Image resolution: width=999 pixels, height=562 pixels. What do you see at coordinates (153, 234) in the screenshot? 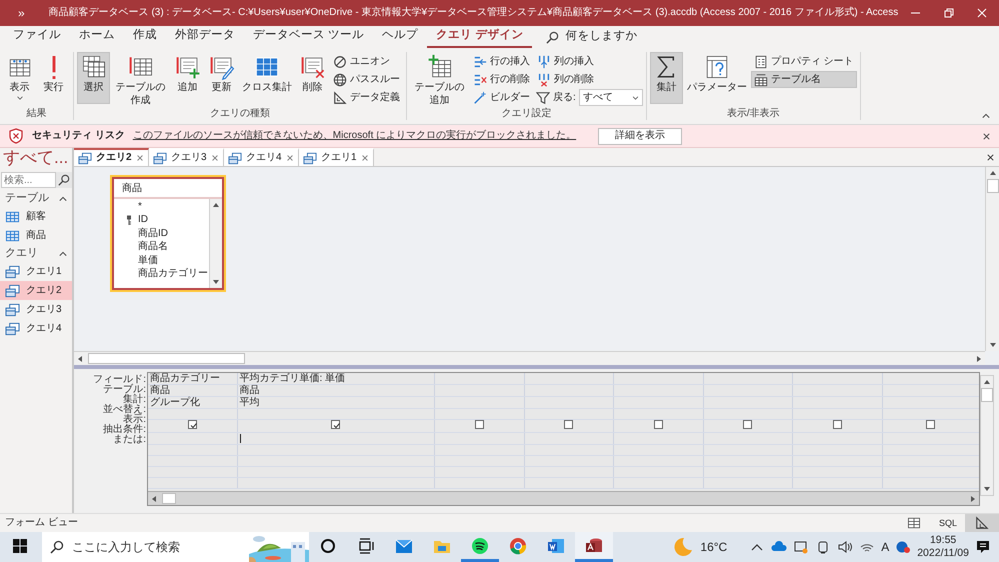
I see `field-name: 商品ID` at bounding box center [153, 234].